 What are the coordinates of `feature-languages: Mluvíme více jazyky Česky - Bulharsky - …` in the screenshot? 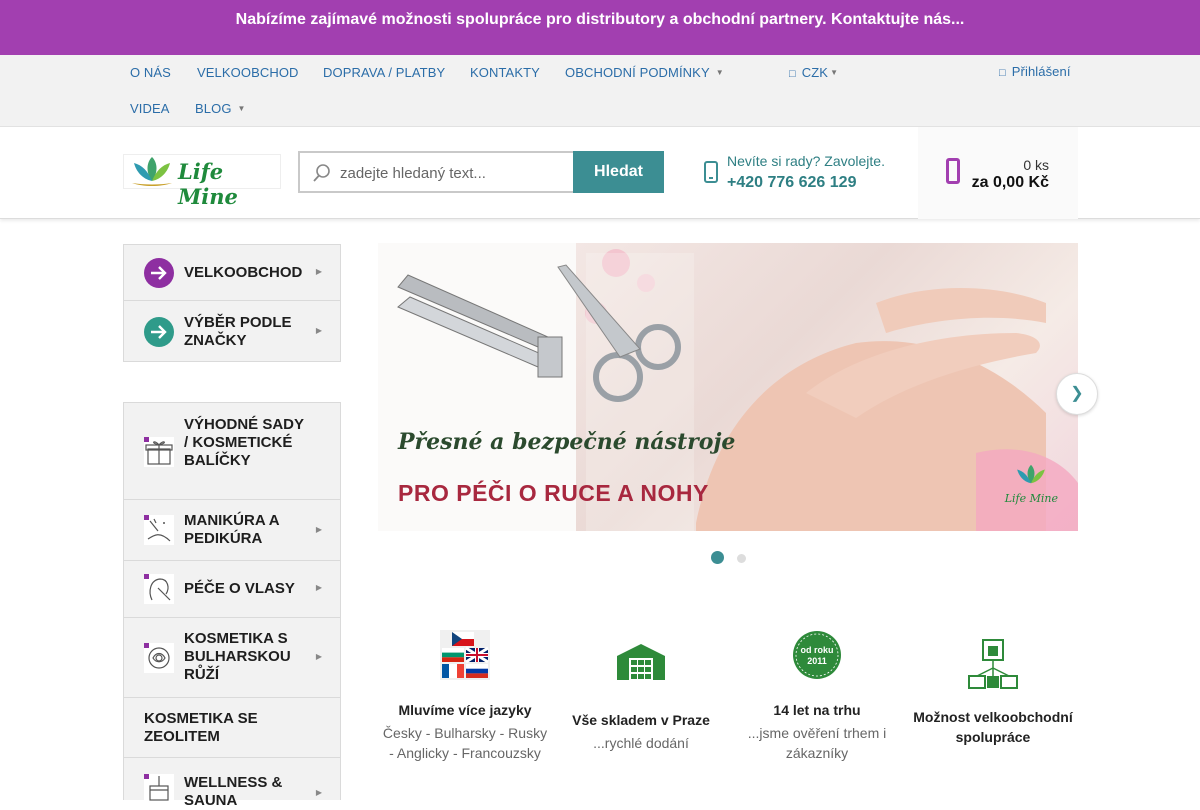 It's located at (465, 696).